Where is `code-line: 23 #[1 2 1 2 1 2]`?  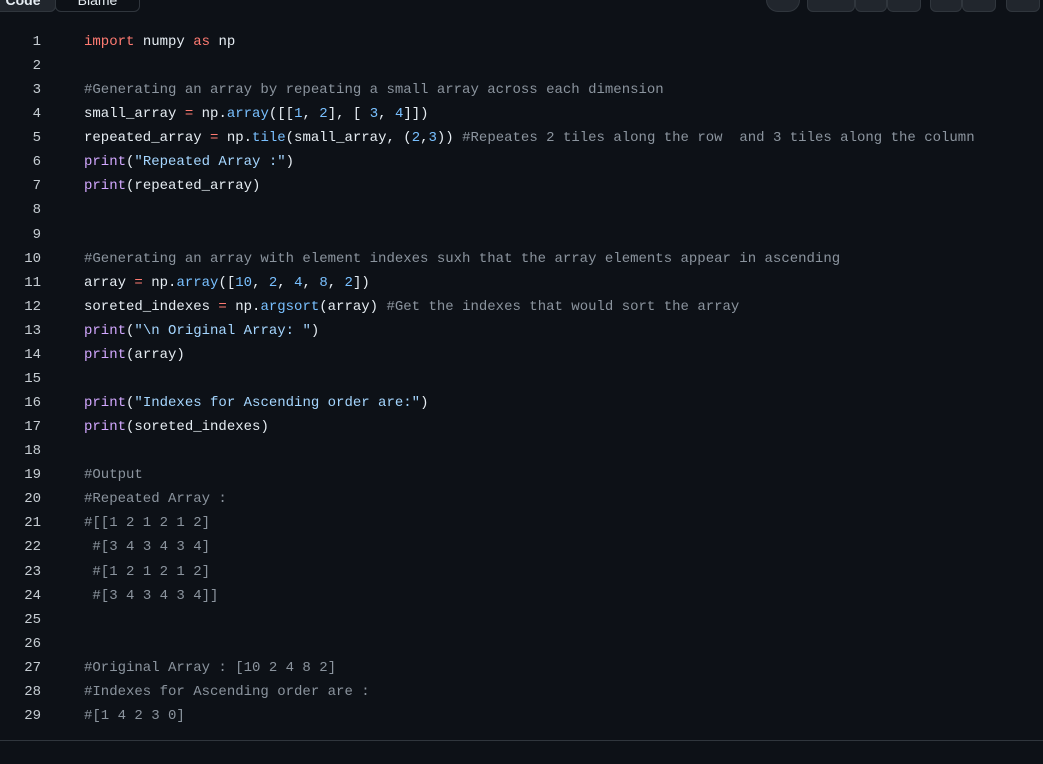 code-line: 23 #[1 2 1 2 1 2] is located at coordinates (521, 572).